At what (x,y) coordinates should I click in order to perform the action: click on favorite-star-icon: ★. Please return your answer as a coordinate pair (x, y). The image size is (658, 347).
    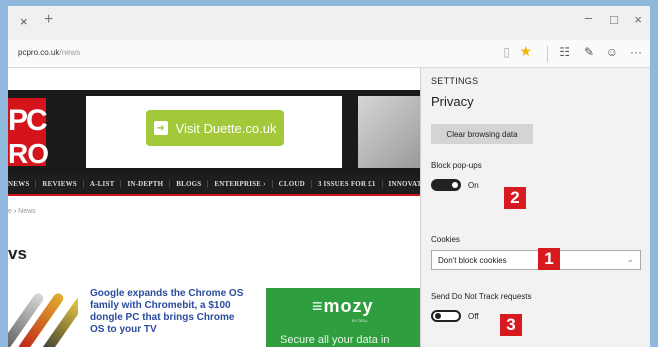
    Looking at the image, I should click on (525, 51).